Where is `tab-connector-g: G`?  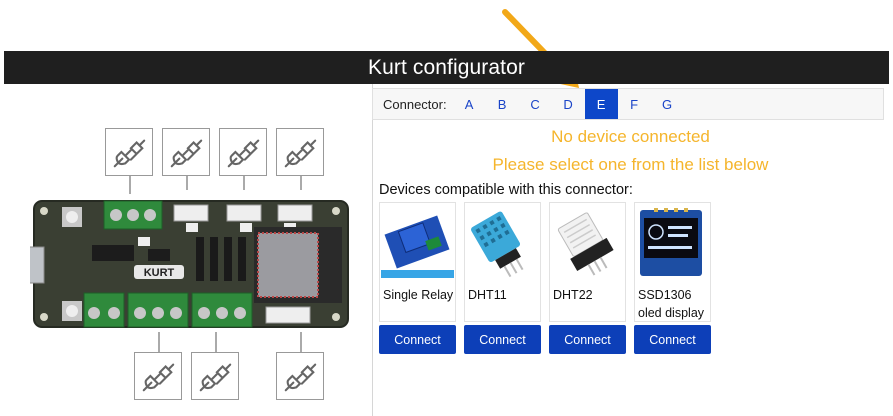
tab-connector-g: G is located at coordinates (667, 104).